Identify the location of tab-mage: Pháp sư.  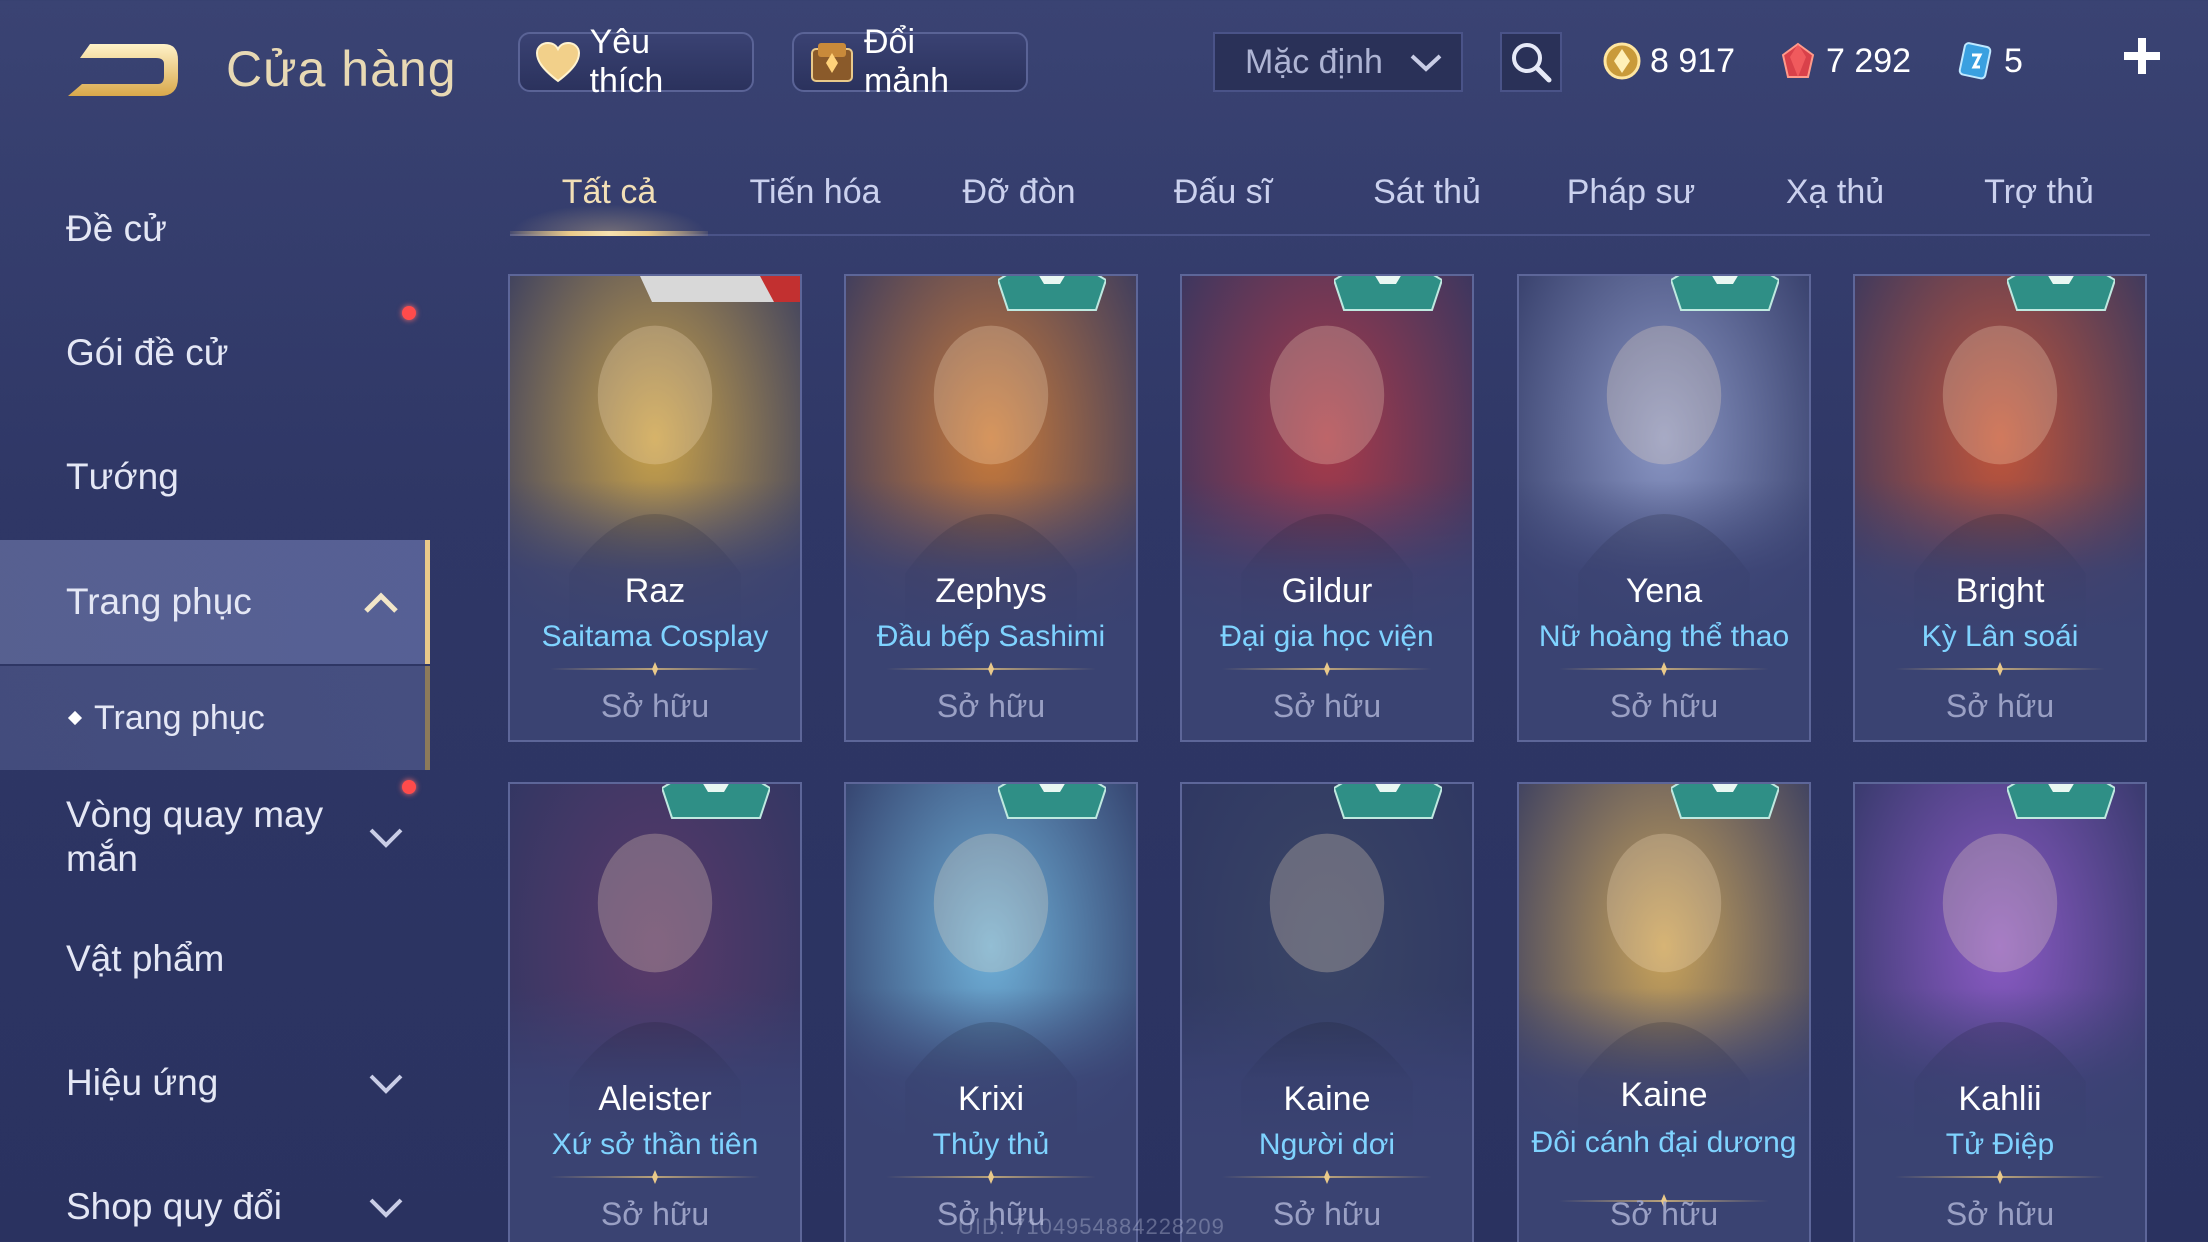
(1631, 192).